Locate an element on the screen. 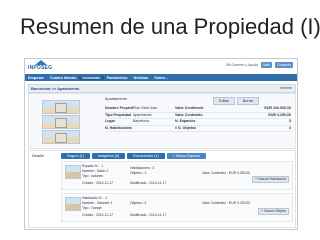  field-label: Nombre Propiedad is located at coordinates (119, 108).